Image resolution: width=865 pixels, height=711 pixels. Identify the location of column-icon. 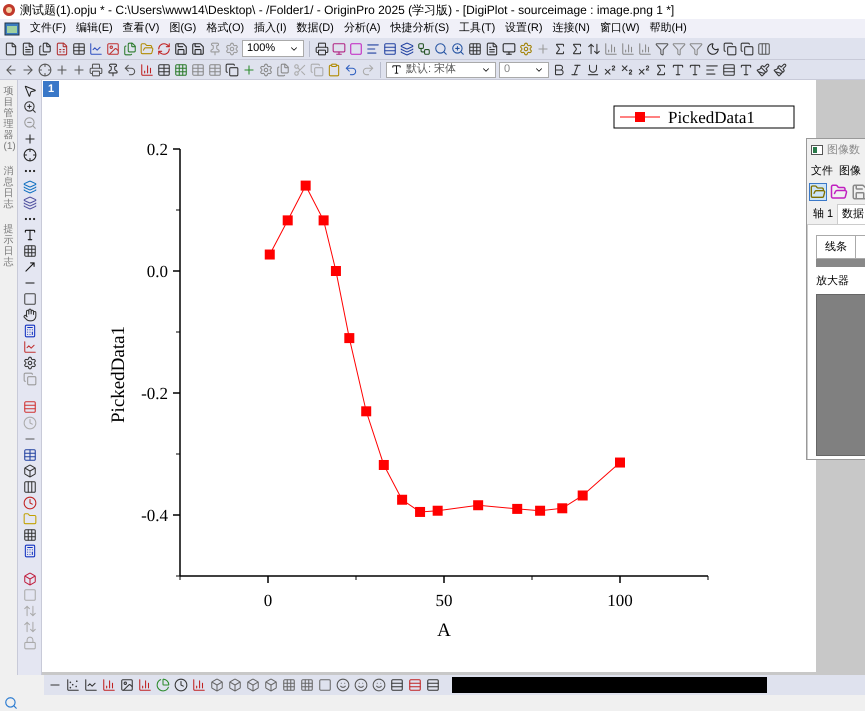
(29, 487).